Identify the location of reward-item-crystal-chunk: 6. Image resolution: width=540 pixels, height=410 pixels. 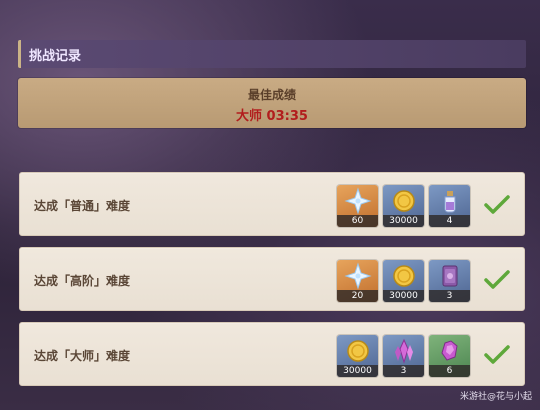
(449, 356).